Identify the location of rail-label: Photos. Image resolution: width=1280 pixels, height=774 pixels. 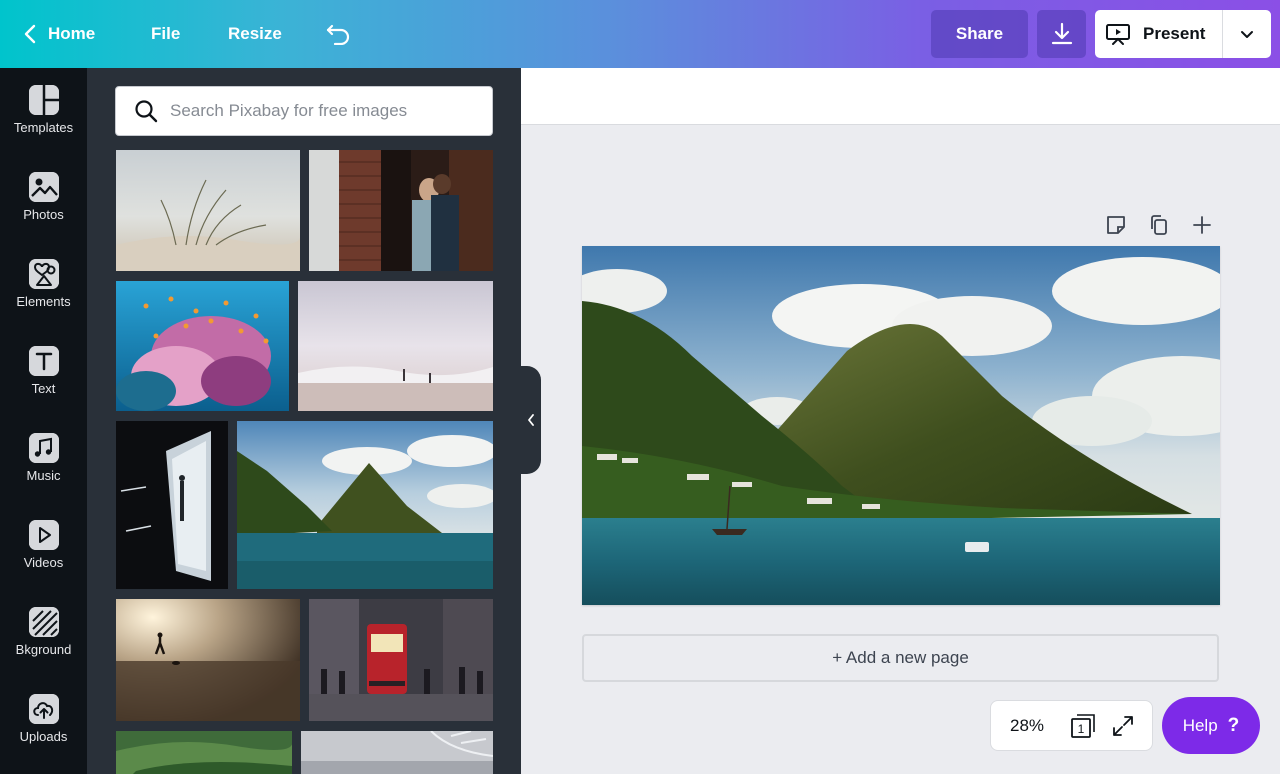
(43, 214).